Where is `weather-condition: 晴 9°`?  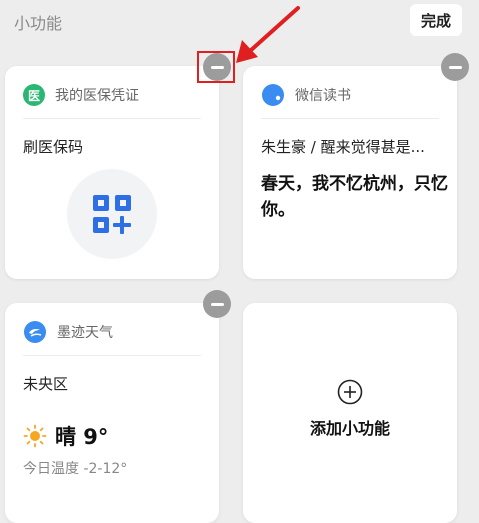 weather-condition: 晴 9° is located at coordinates (82, 437).